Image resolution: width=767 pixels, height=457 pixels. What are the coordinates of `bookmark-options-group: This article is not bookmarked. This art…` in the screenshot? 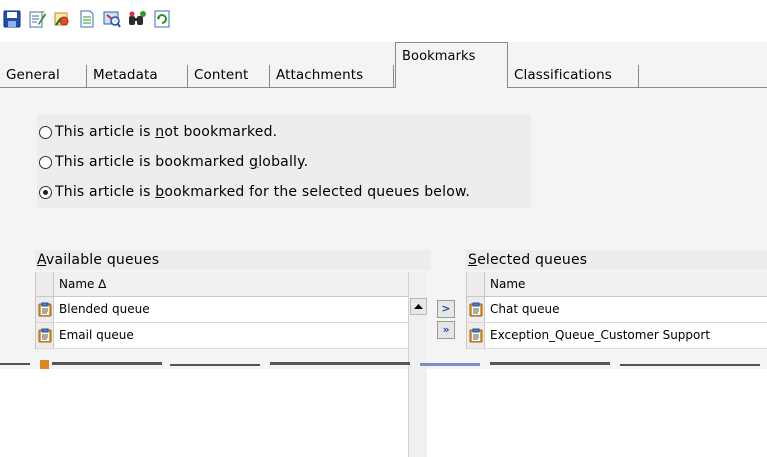 It's located at (284, 161).